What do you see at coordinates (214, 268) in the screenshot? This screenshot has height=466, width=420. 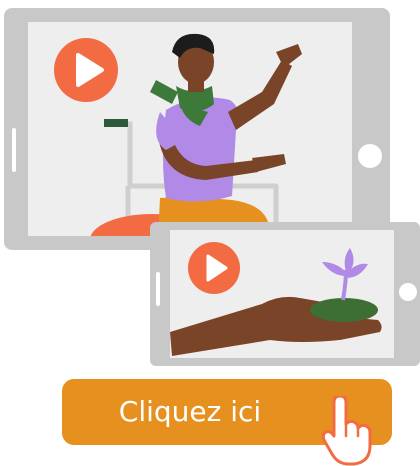 I see `small-play-button` at bounding box center [214, 268].